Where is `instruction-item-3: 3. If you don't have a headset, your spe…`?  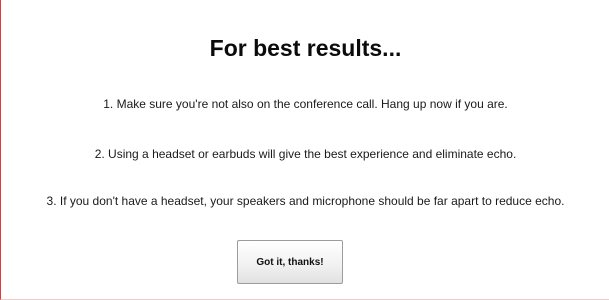 instruction-item-3: 3. If you don't have a headset, your spe… is located at coordinates (305, 201).